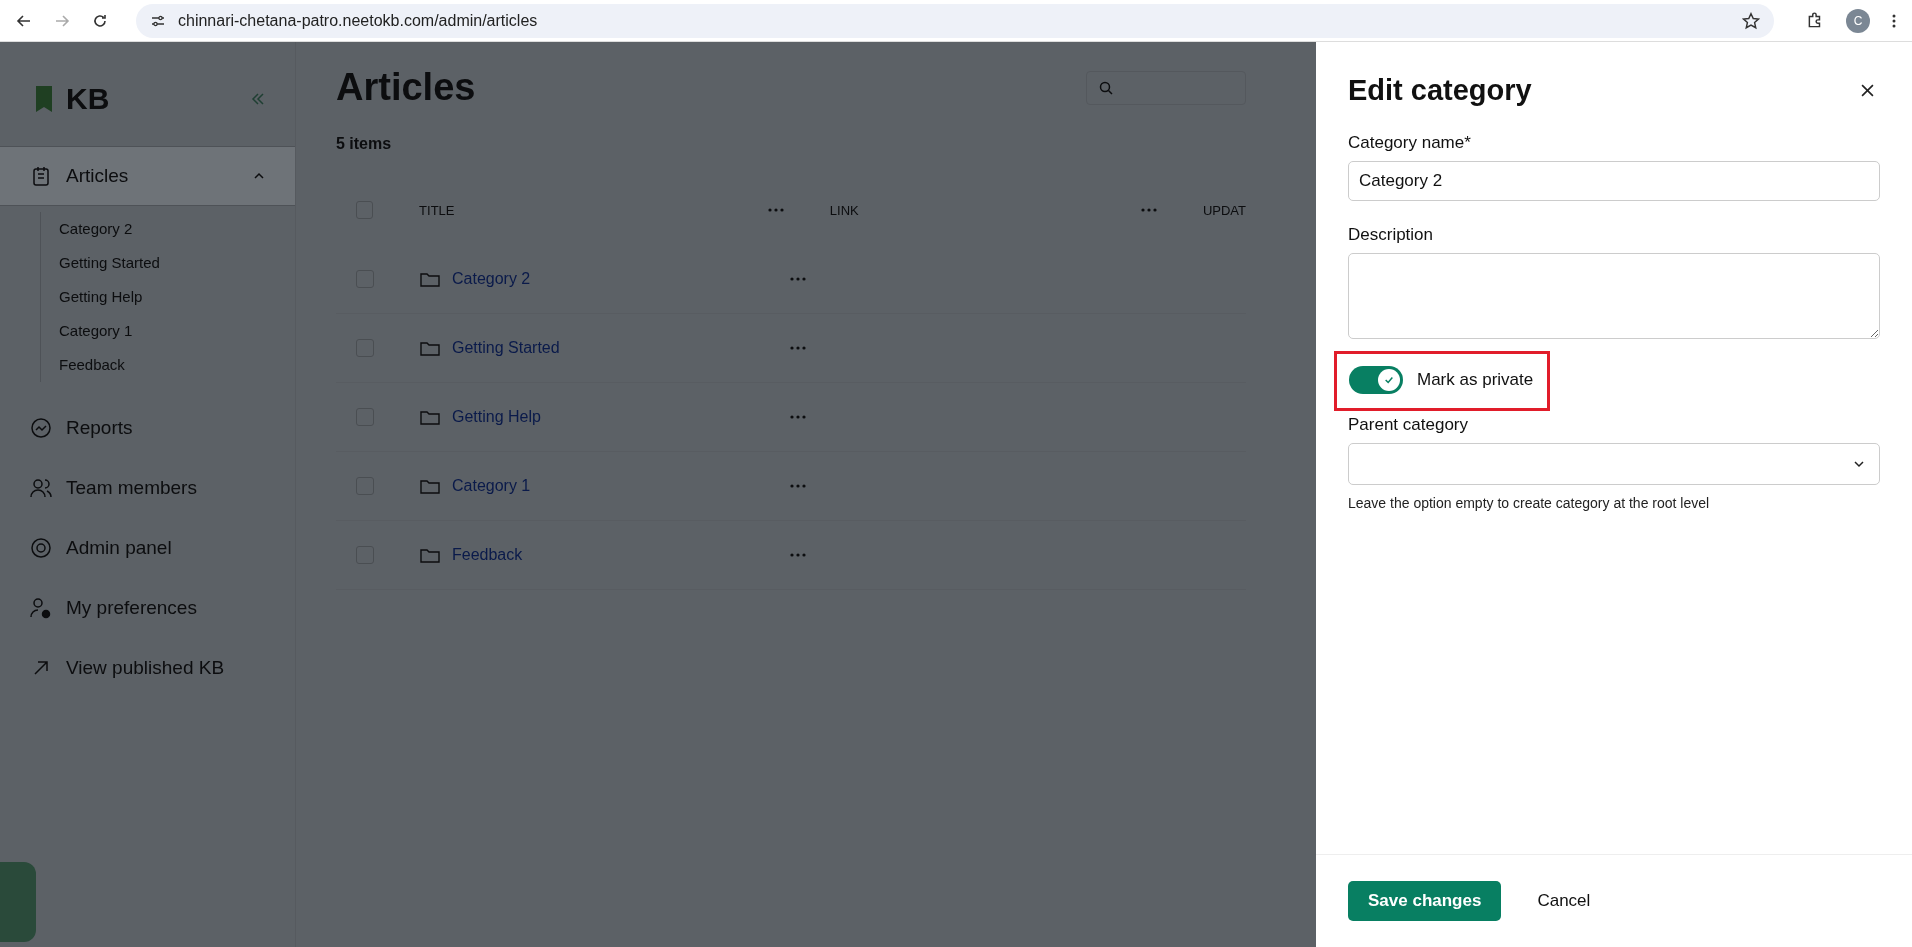  Describe the element at coordinates (168, 297) in the screenshot. I see `sidebar-subitem: Getting Help` at that location.